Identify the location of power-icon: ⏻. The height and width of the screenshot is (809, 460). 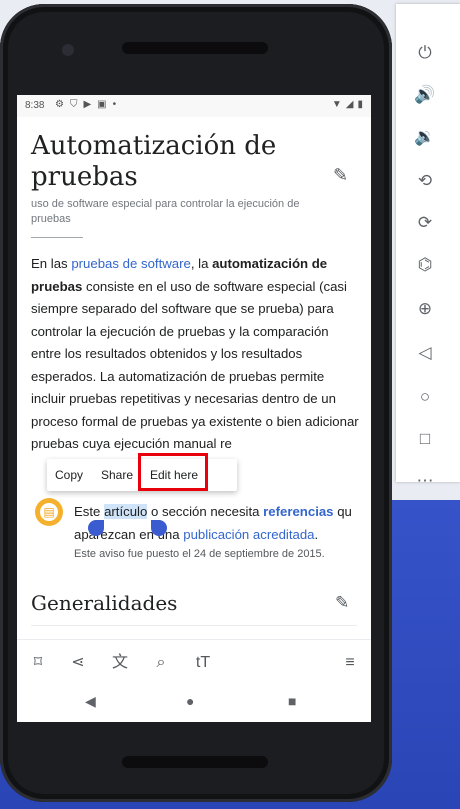
(425, 53).